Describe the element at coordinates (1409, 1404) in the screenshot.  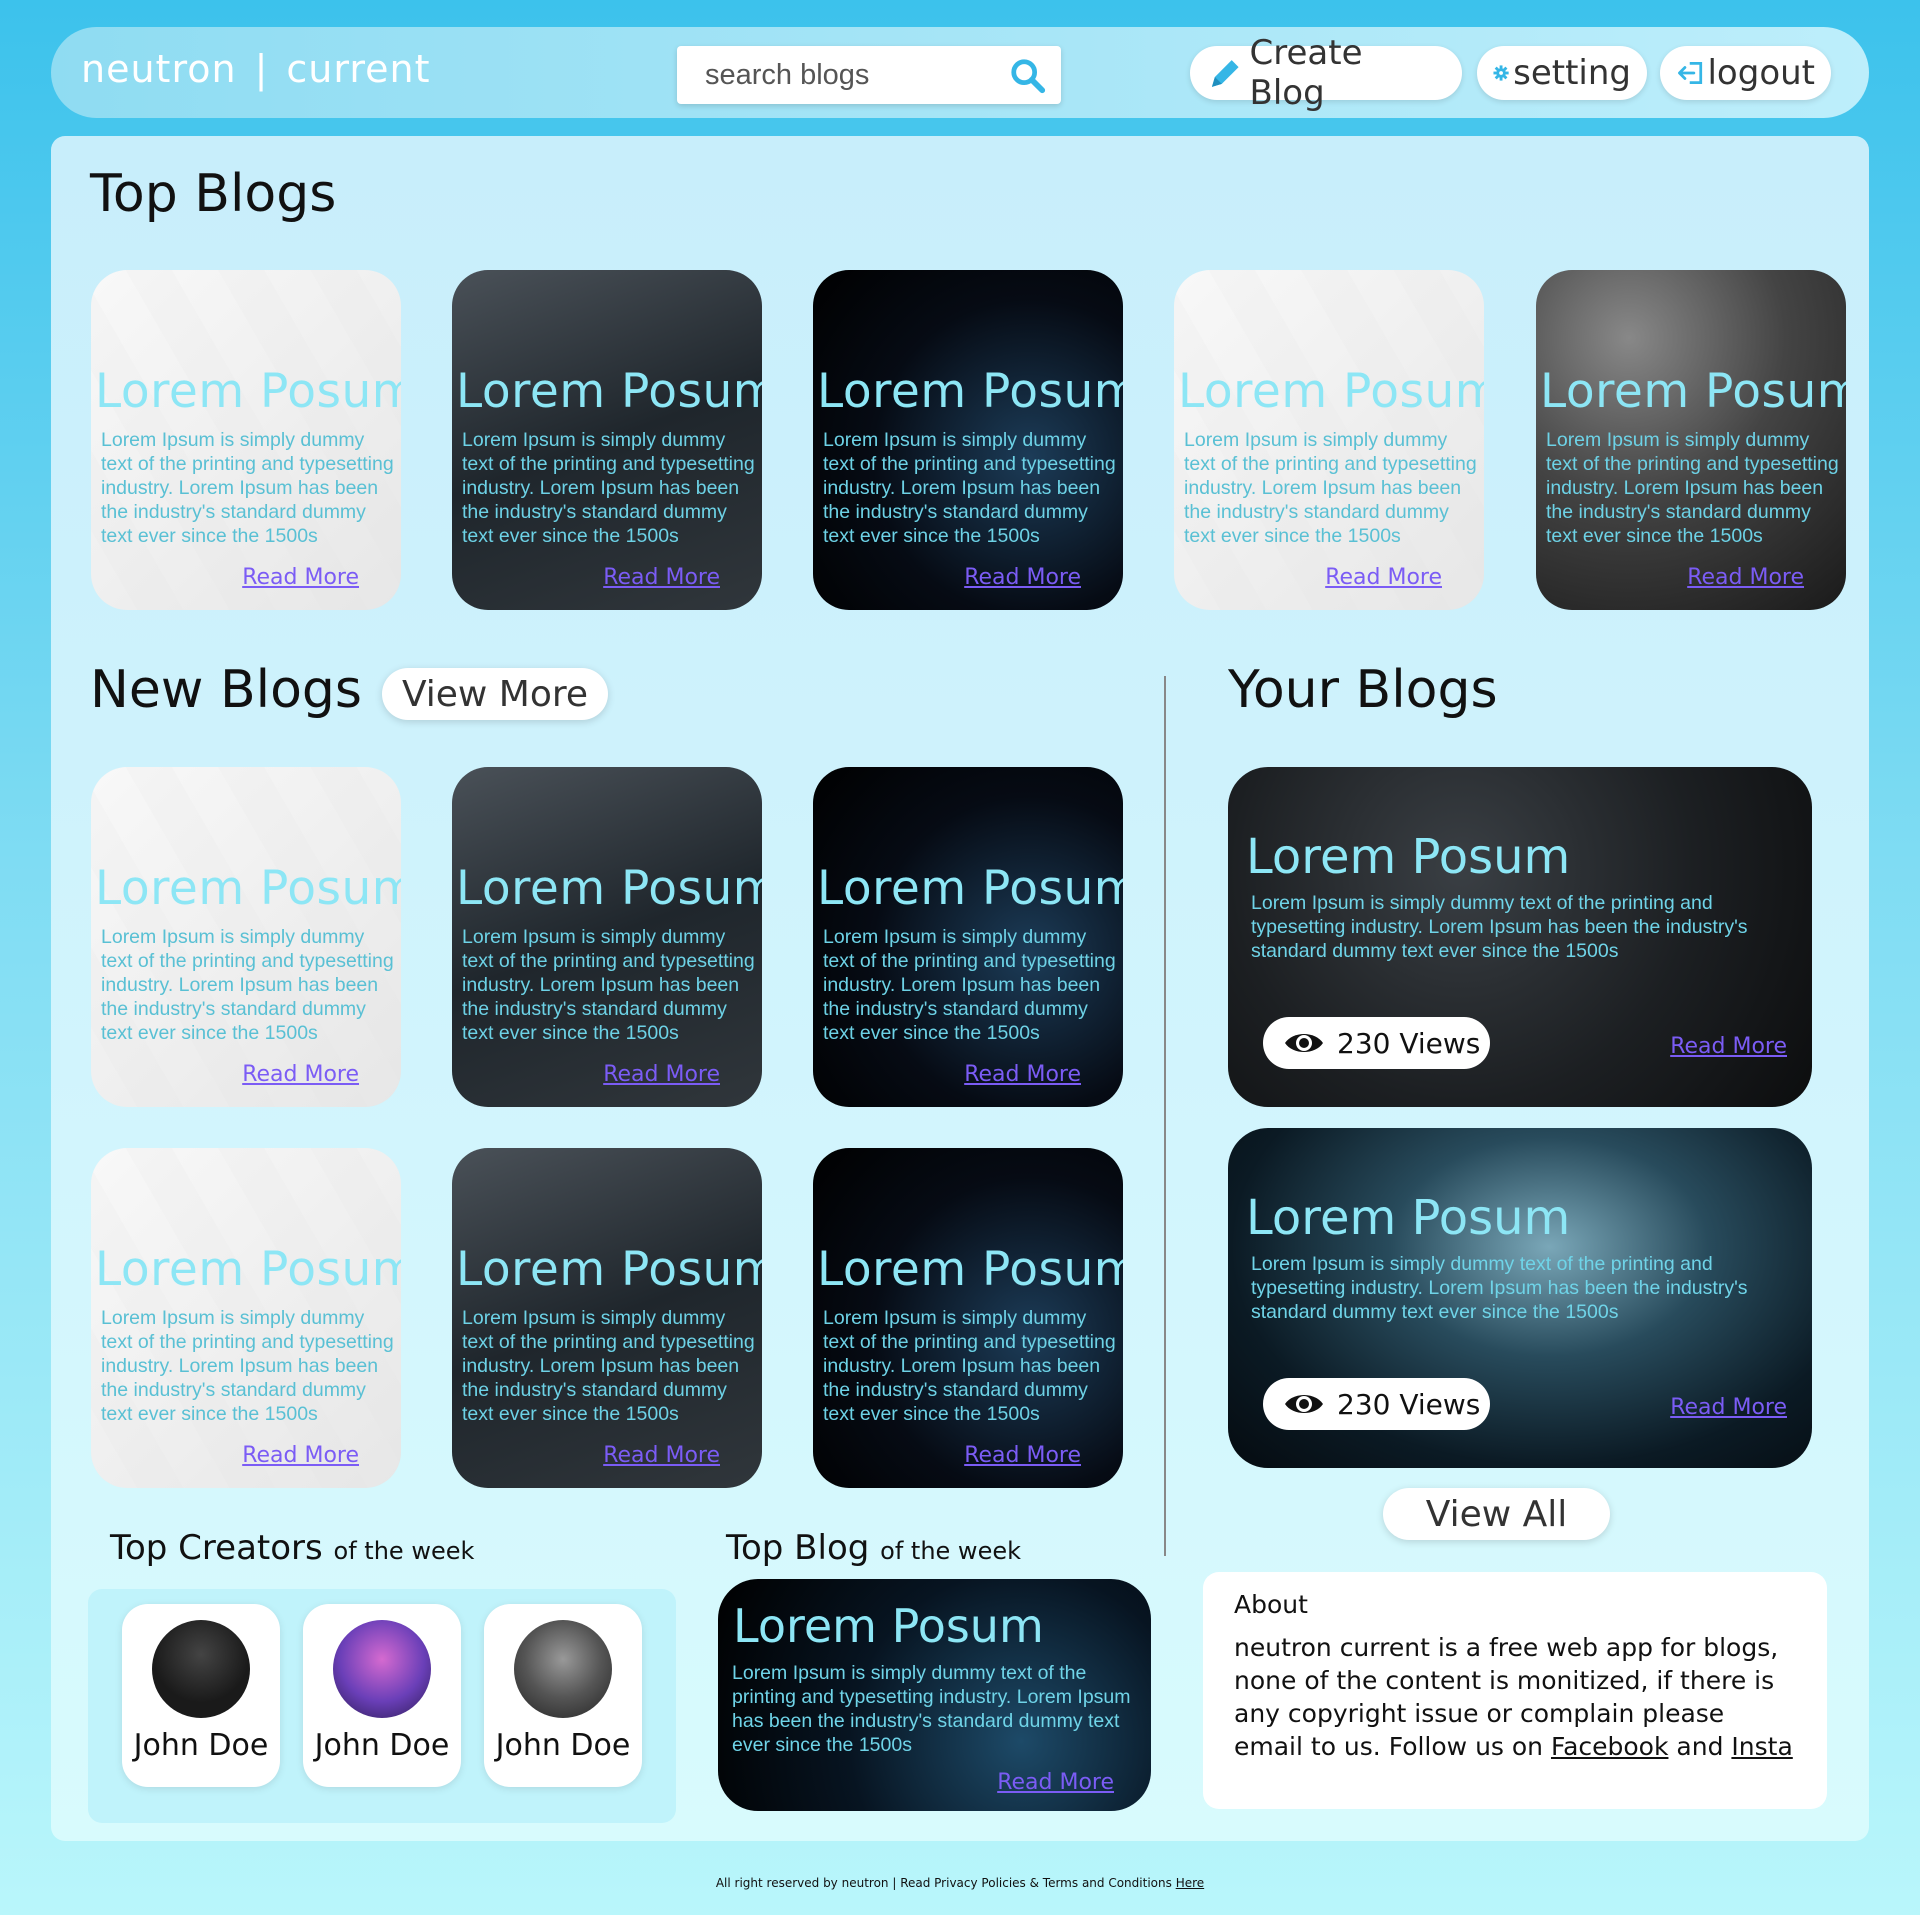
I see `views-count: 230 Views` at that location.